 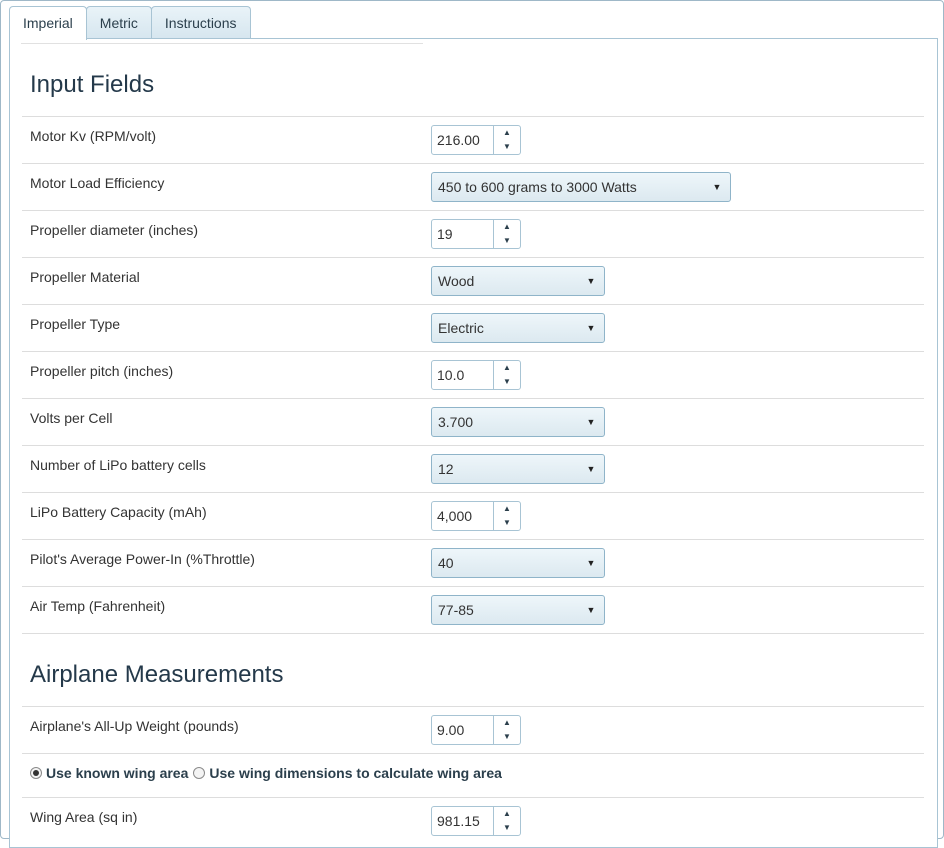 What do you see at coordinates (134, 726) in the screenshot?
I see `weight-label: Airplane's All-Up Weight (pounds)` at bounding box center [134, 726].